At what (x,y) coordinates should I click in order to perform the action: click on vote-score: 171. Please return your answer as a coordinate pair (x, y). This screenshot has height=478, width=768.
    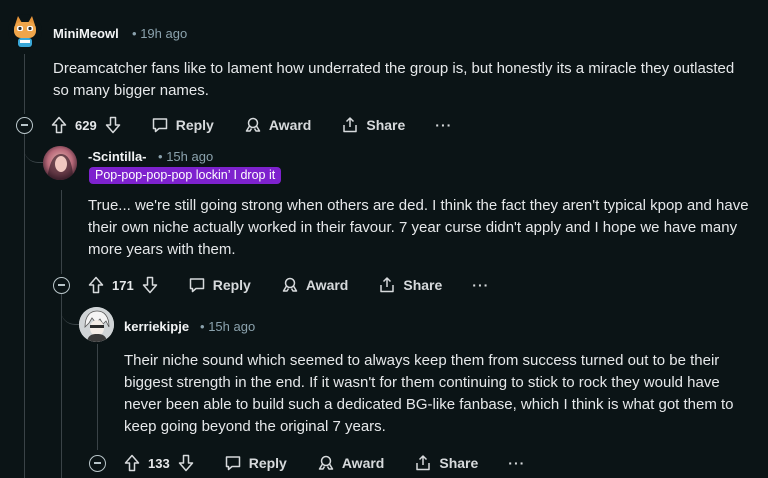
    Looking at the image, I should click on (123, 285).